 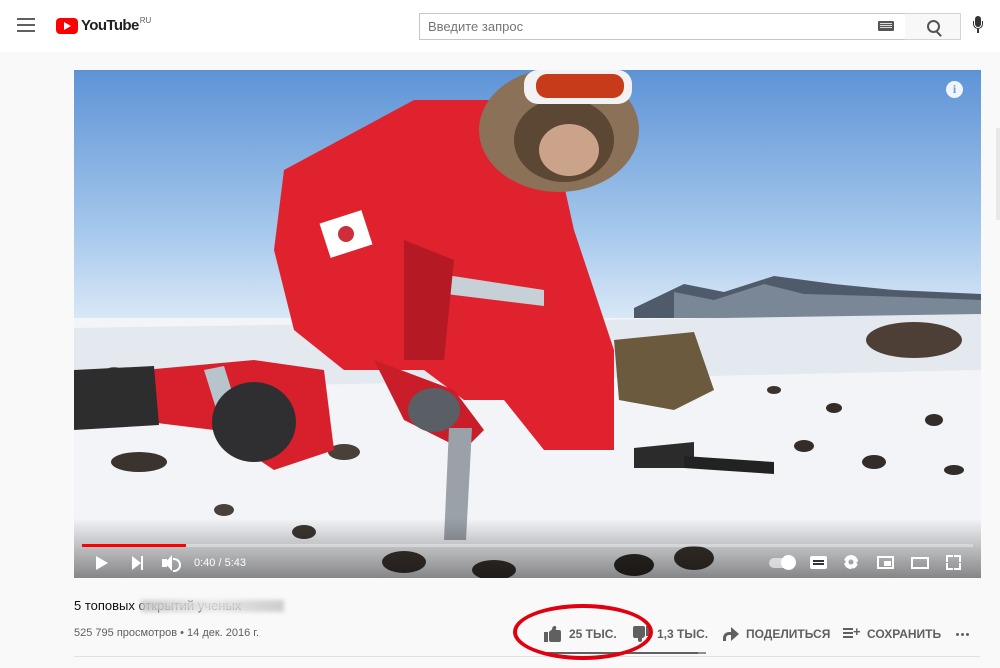 What do you see at coordinates (212, 606) in the screenshot?
I see `title-redaction` at bounding box center [212, 606].